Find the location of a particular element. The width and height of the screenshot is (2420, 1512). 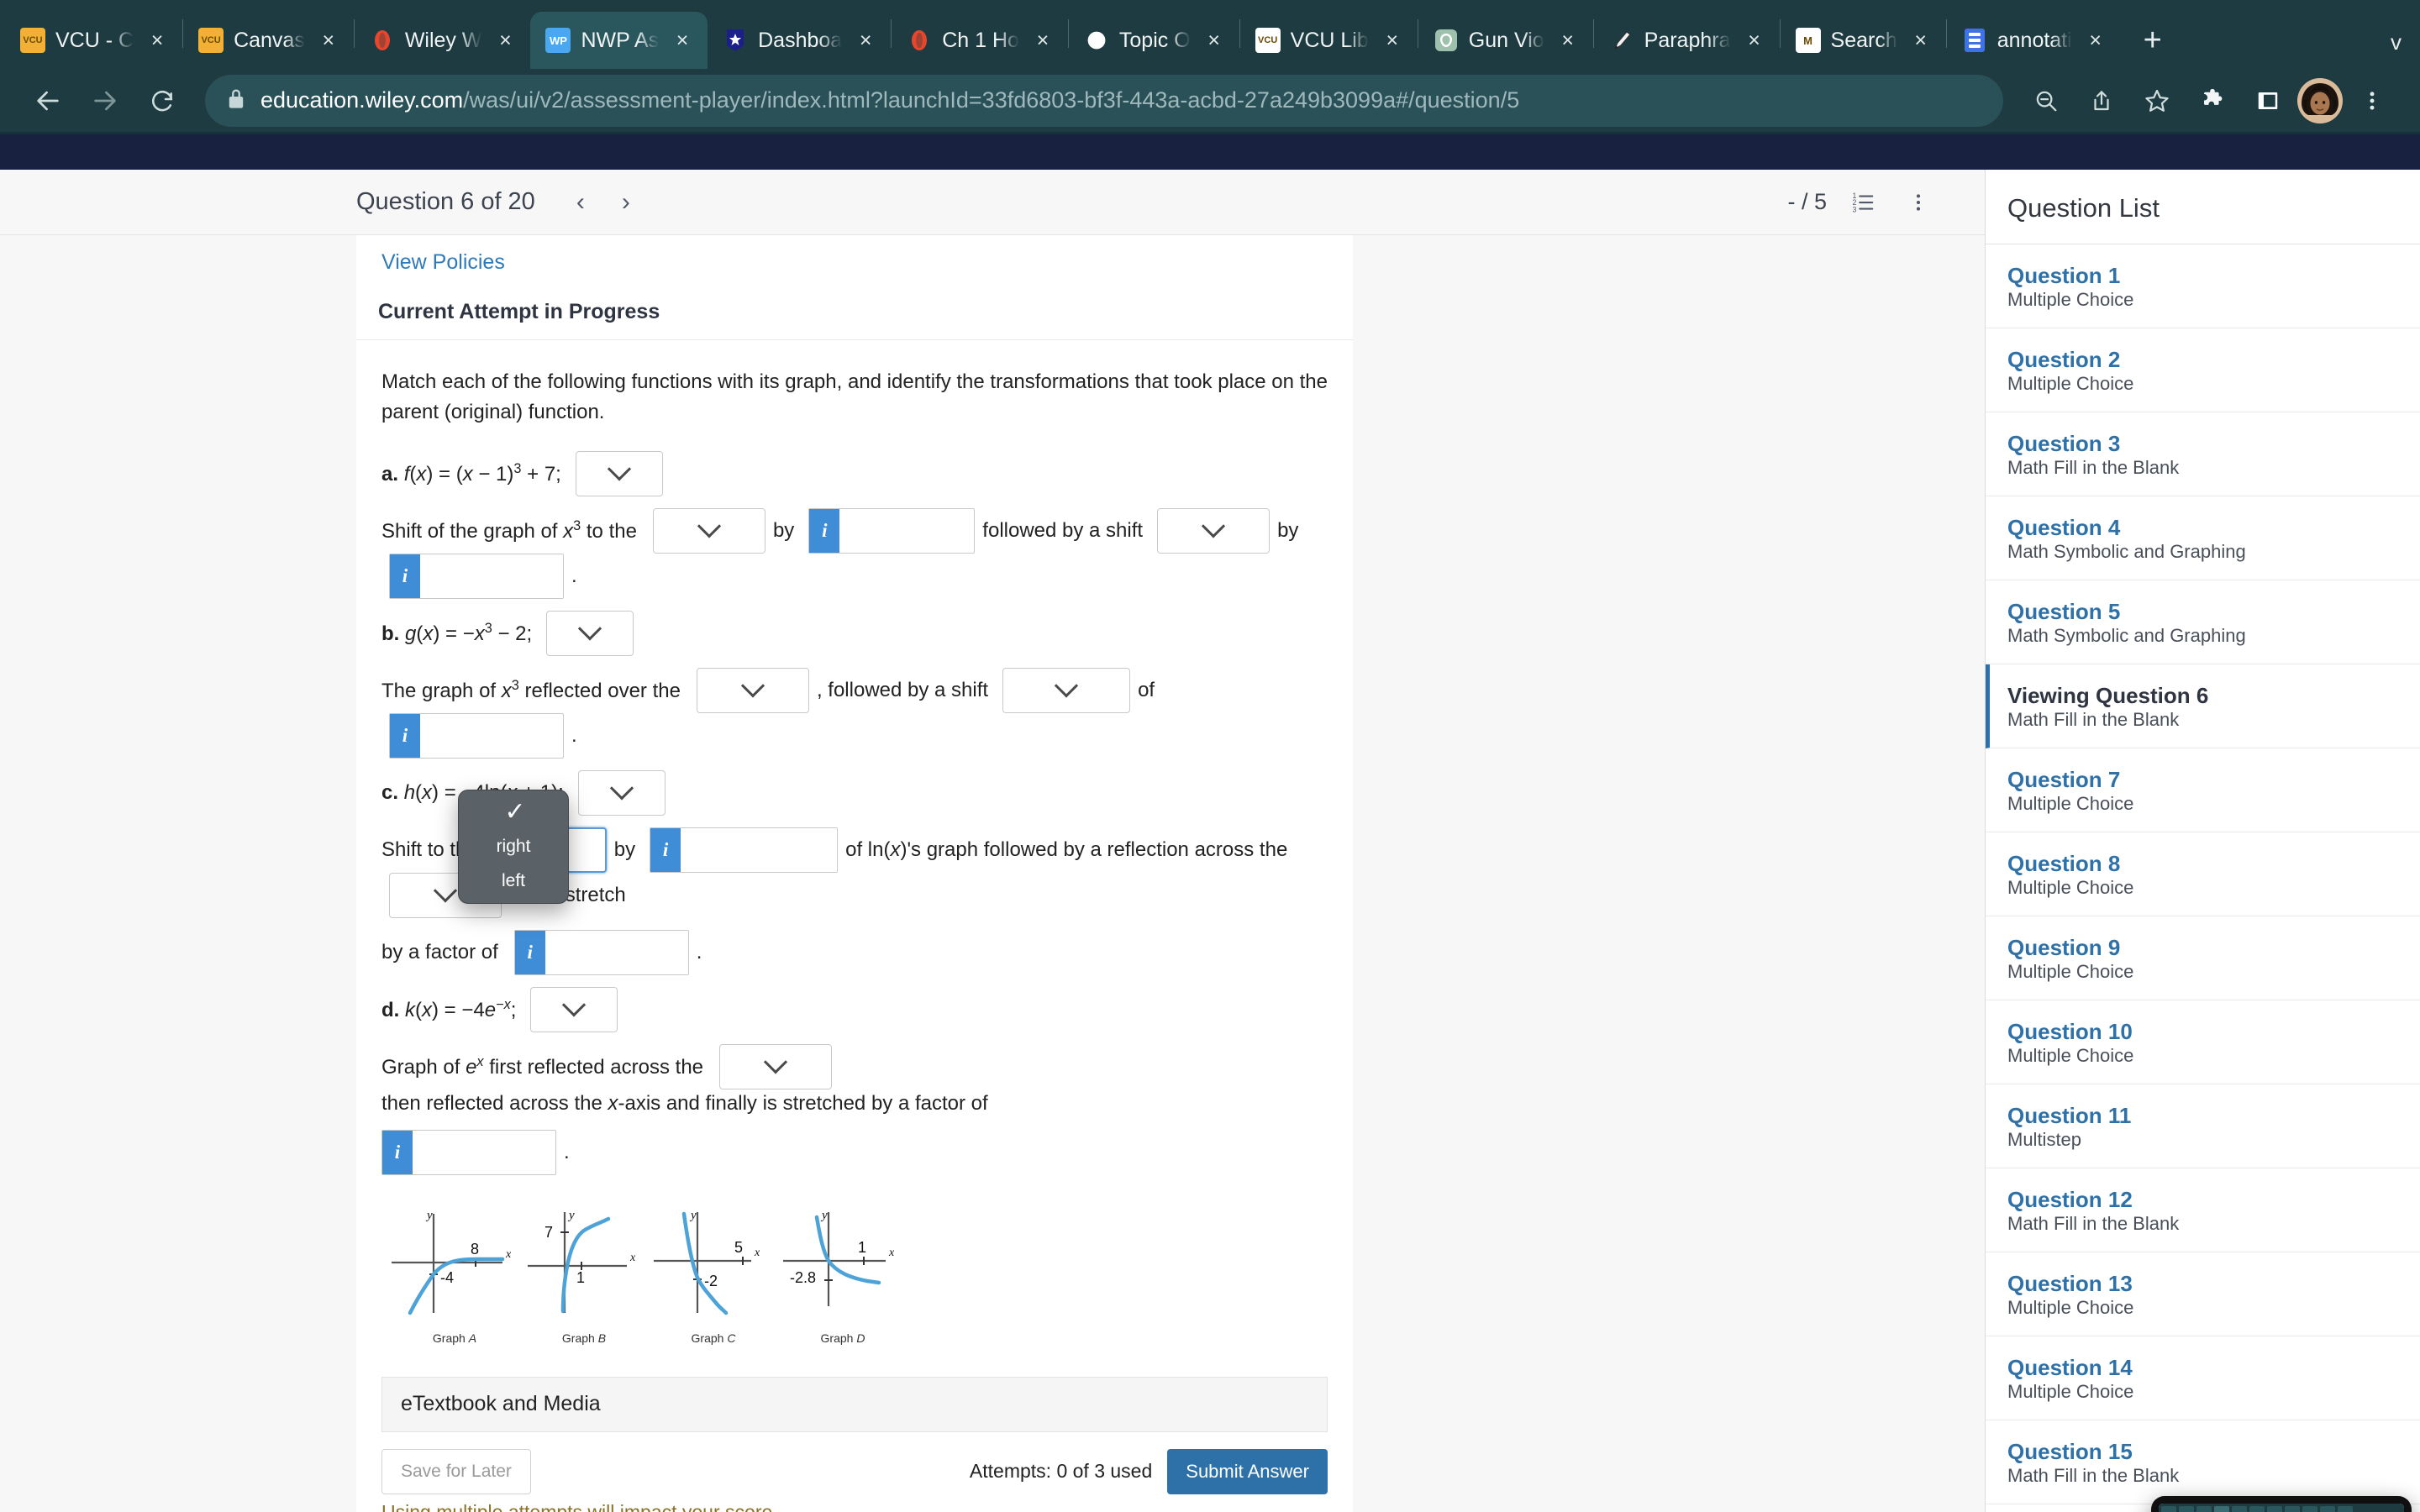

question-list-item: Question 13 Multiple Choice is located at coordinates (2203, 1294).